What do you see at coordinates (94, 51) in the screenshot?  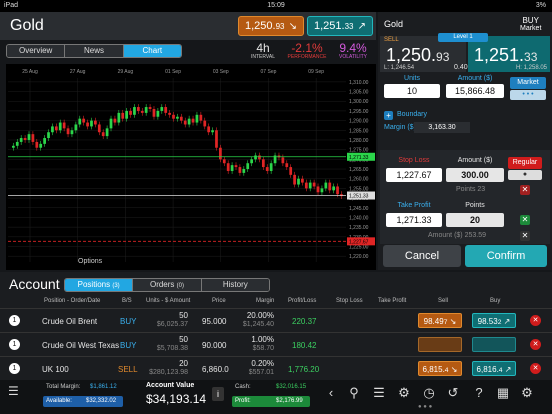 I see `tab-news: News` at bounding box center [94, 51].